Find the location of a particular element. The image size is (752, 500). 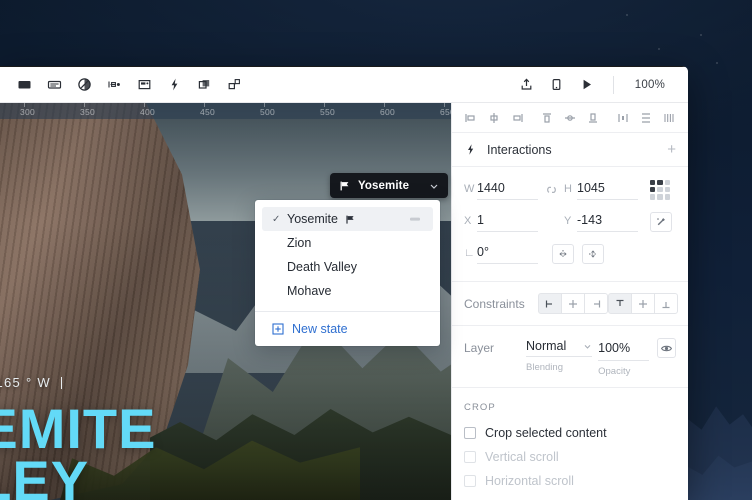

ruler-tick: 650 is located at coordinates (445, 112).